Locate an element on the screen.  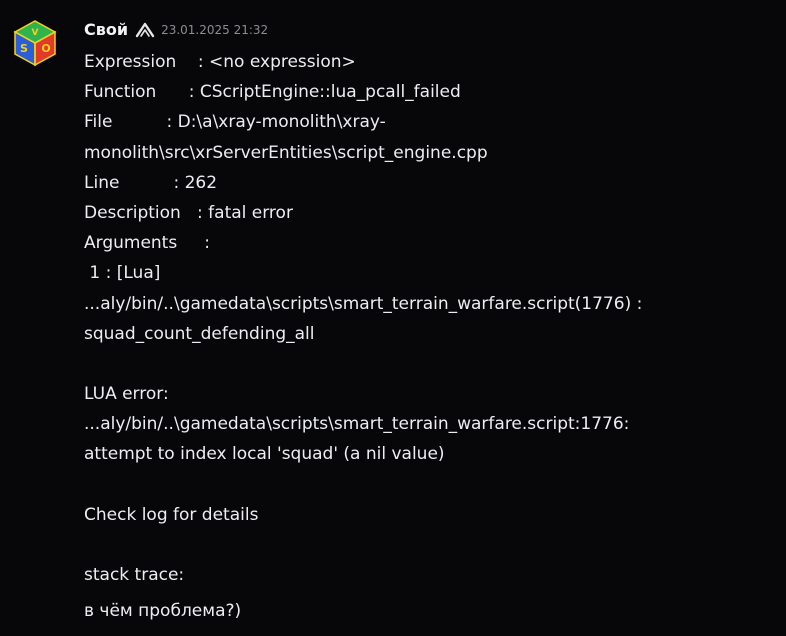
avatar-letter-o: O is located at coordinates (45, 48).